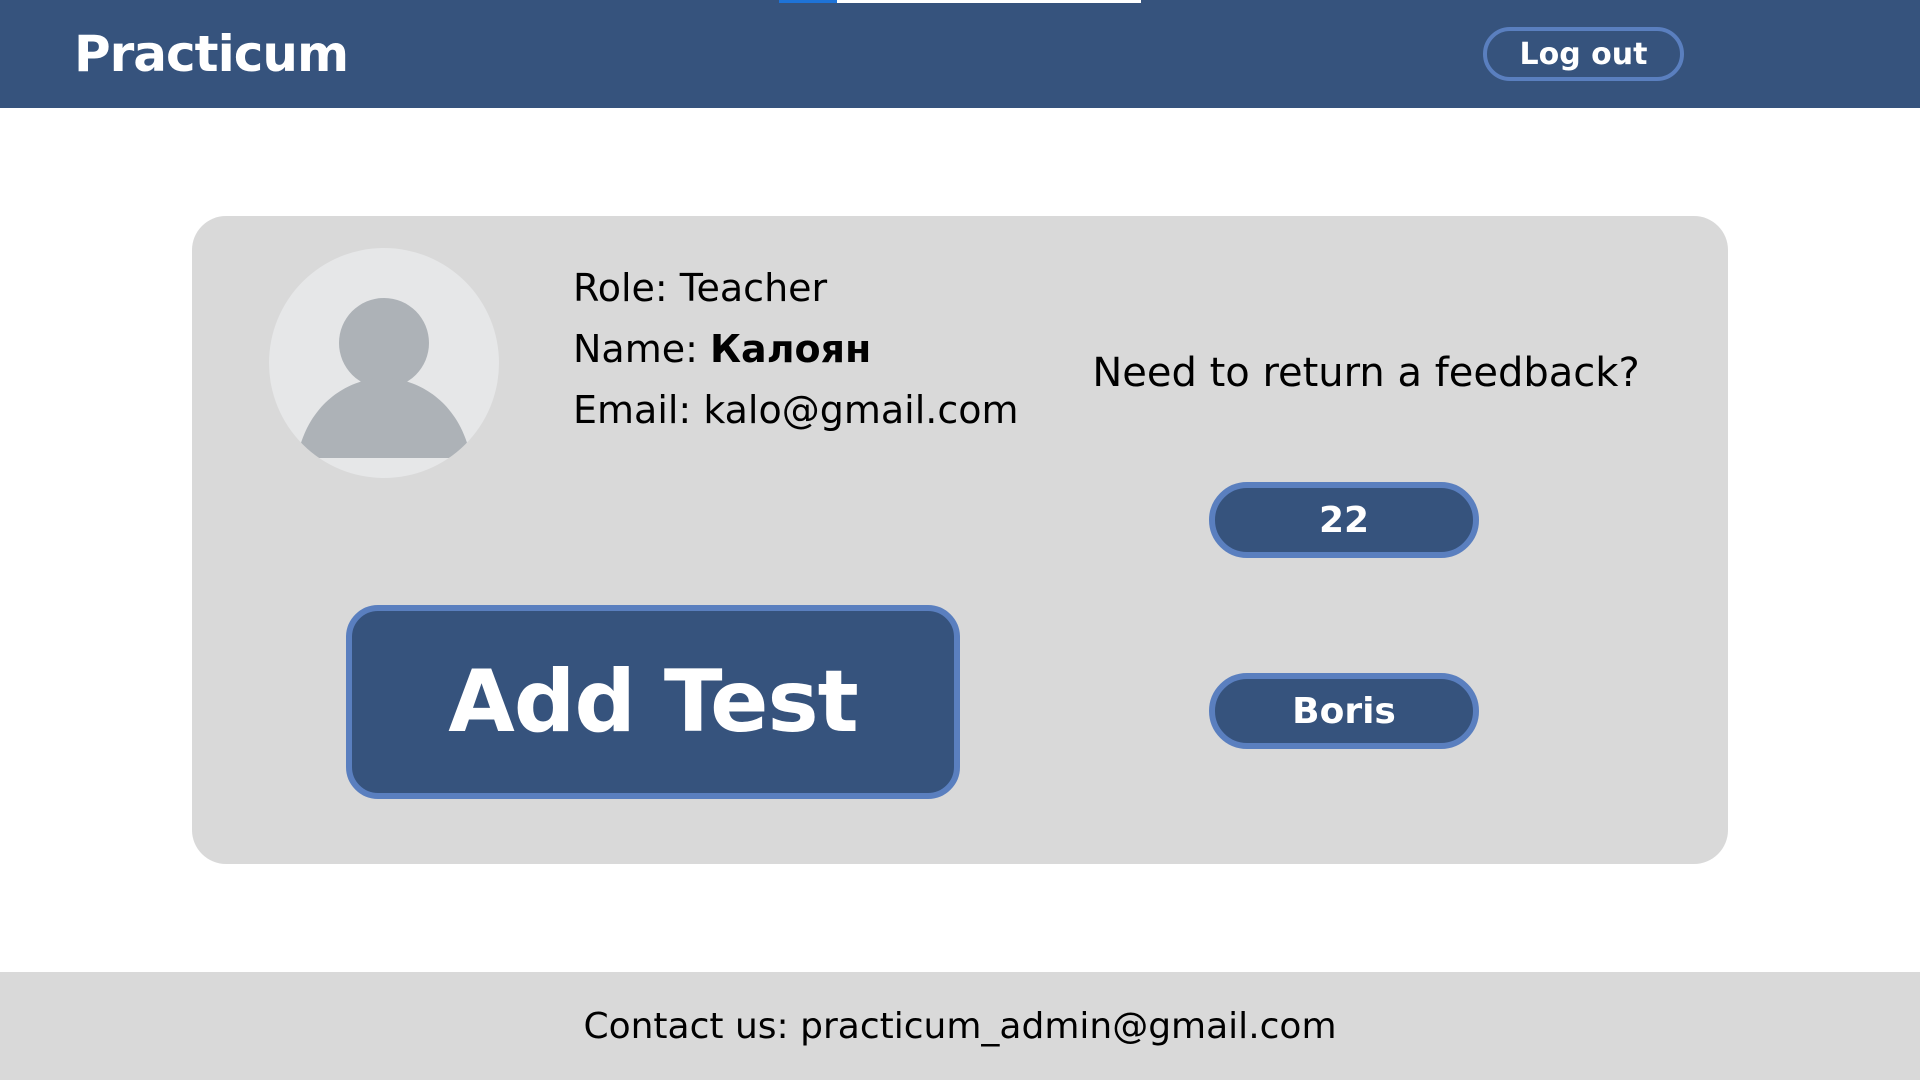  What do you see at coordinates (861, 410) in the screenshot?
I see `email-value: kalo@gmail.com` at bounding box center [861, 410].